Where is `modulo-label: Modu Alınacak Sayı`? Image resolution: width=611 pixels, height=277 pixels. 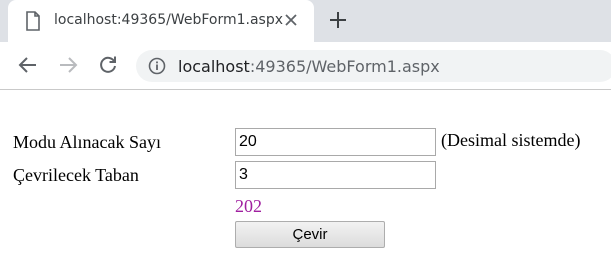 modulo-label: Modu Alınacak Sayı is located at coordinates (87, 142).